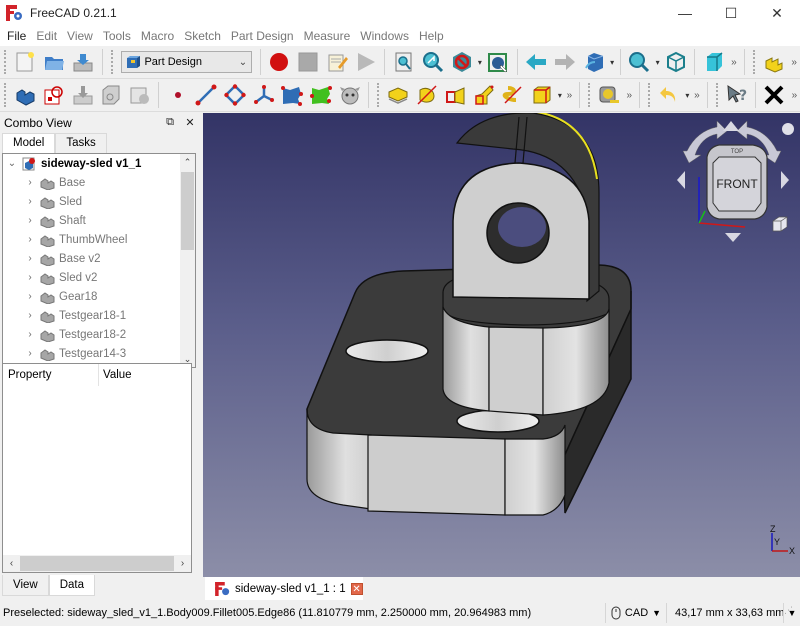  Describe the element at coordinates (292, 95) in the screenshot. I see `shape-binder-blue-icon` at that location.